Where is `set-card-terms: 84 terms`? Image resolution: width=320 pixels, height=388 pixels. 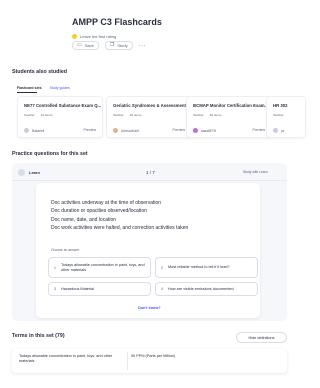 set-card-terms: 84 terms is located at coordinates (215, 115).